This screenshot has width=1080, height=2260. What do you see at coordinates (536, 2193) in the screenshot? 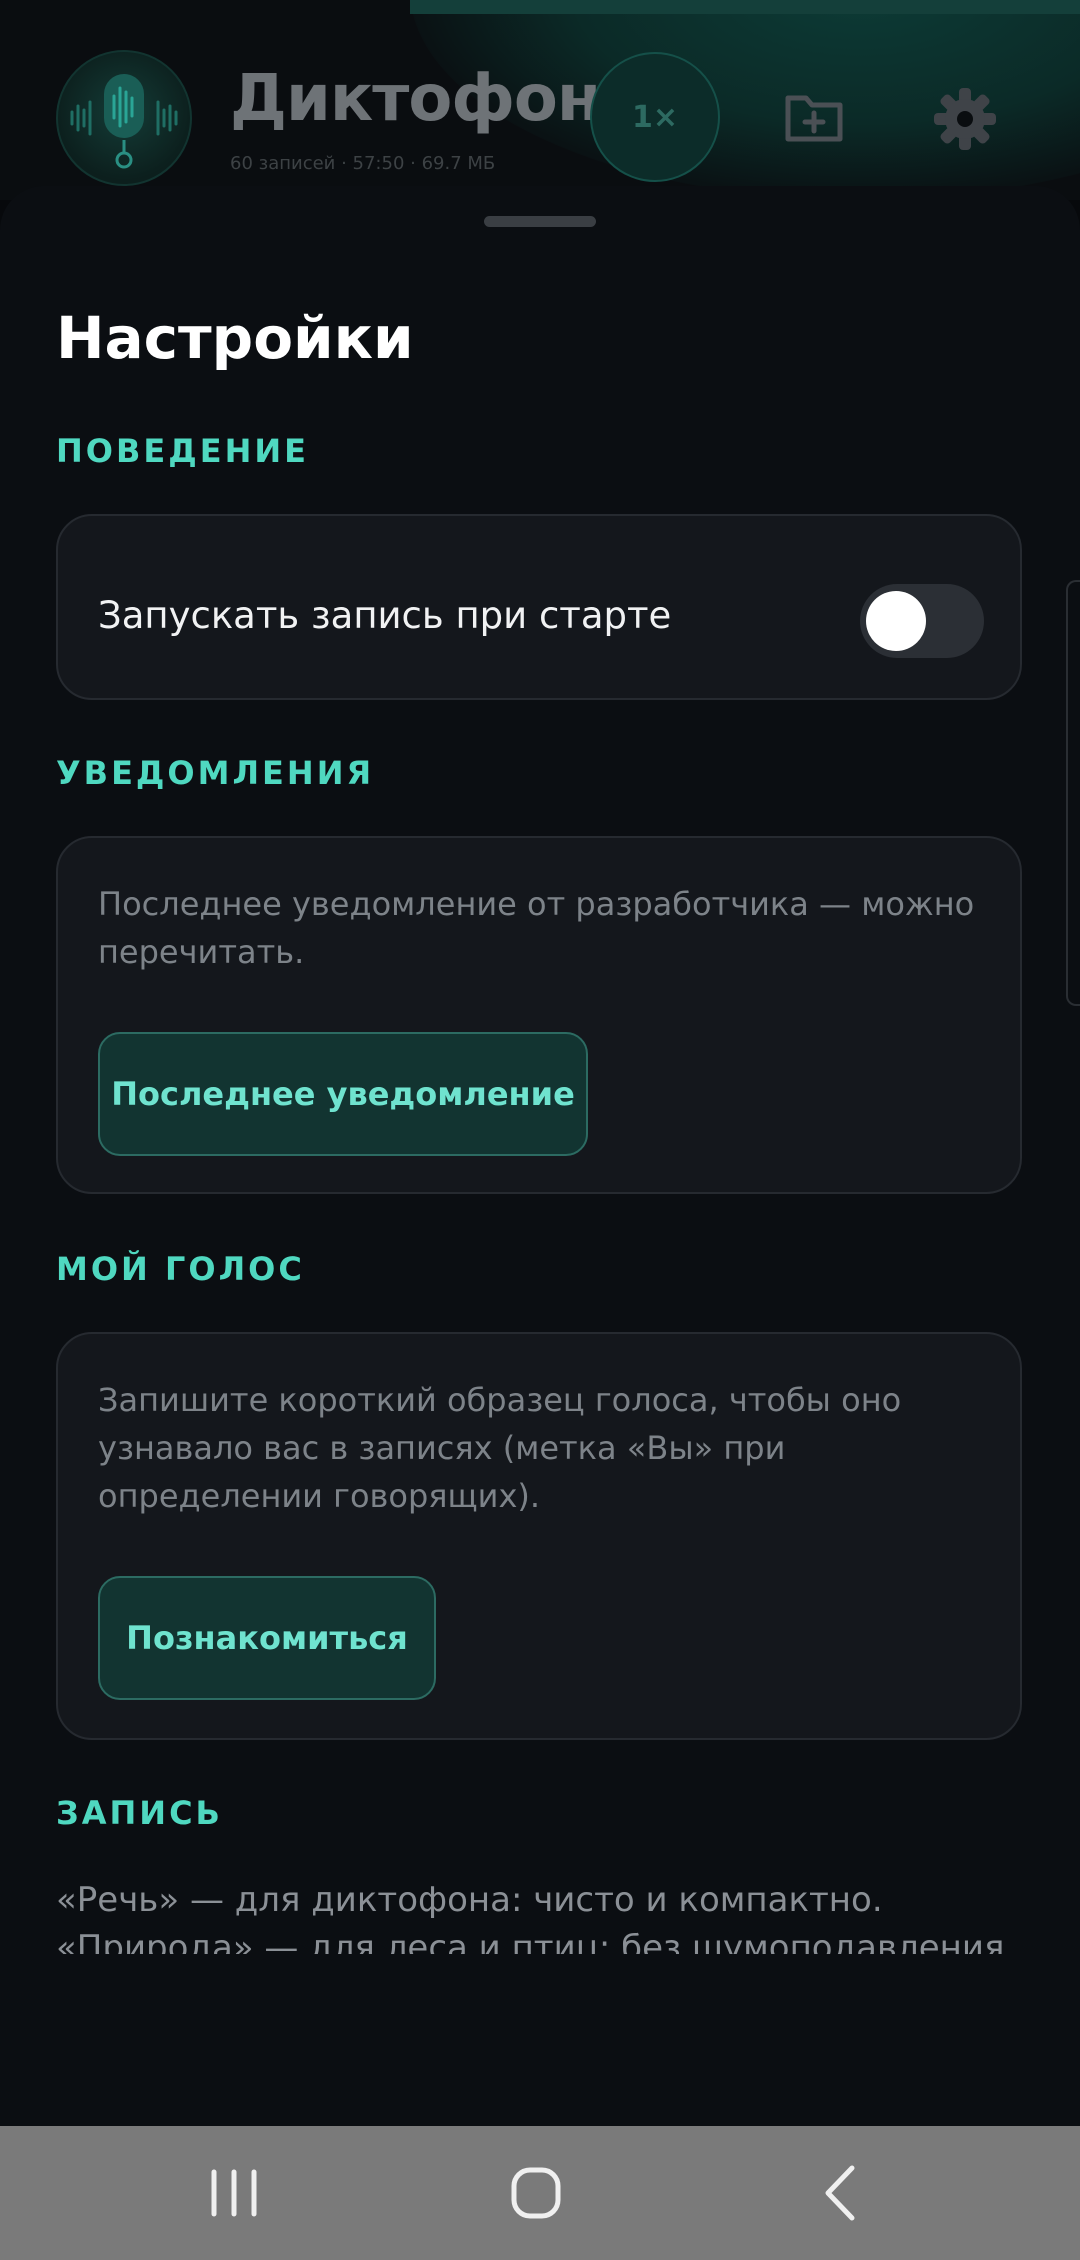
I see `home-icon` at bounding box center [536, 2193].